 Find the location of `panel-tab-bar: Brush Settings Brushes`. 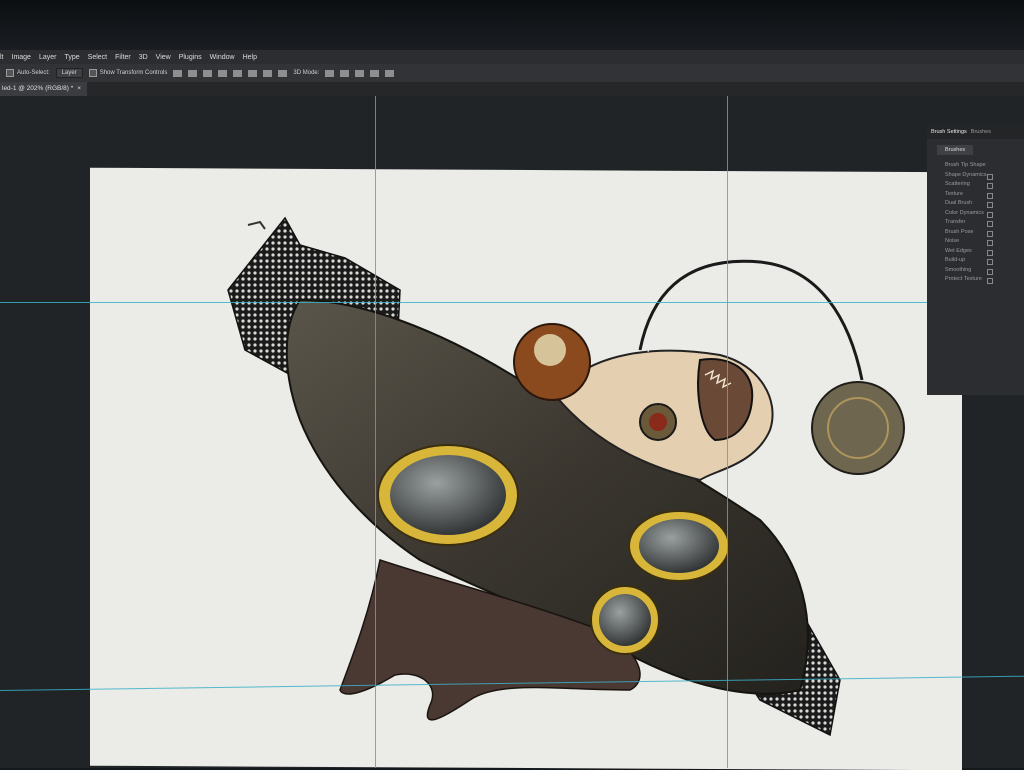

panel-tab-bar: Brush Settings Brushes is located at coordinates (975, 132).